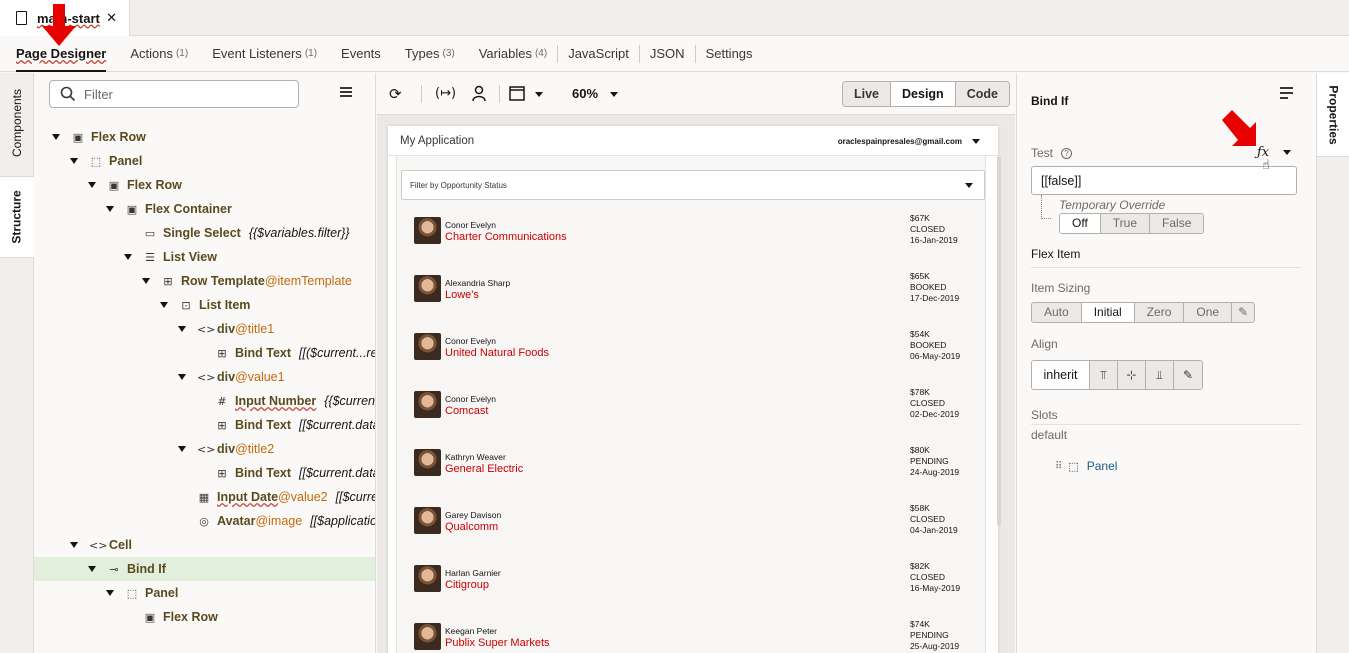  Describe the element at coordinates (204, 569) in the screenshot. I see `tree-row: ⊸ Bind If` at that location.